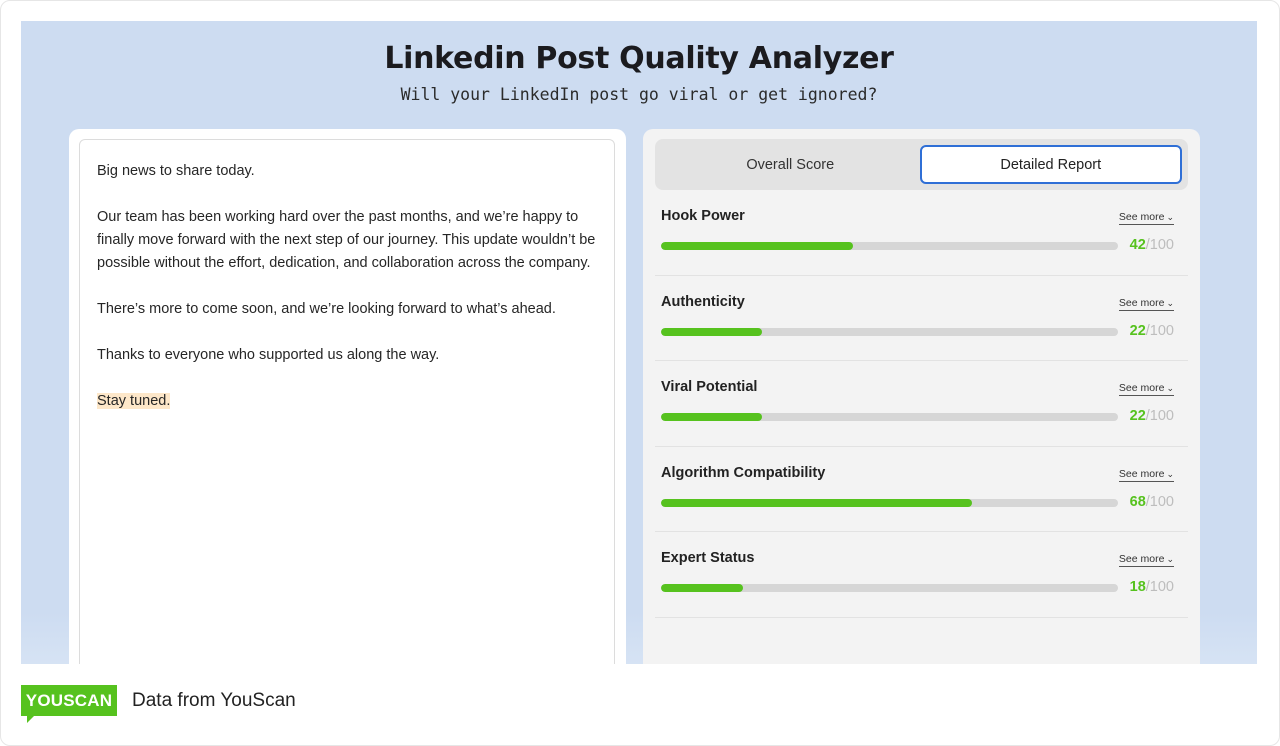 This screenshot has height=746, width=1280. Describe the element at coordinates (134, 401) in the screenshot. I see `highlighted-text: Stay tuned.` at that location.